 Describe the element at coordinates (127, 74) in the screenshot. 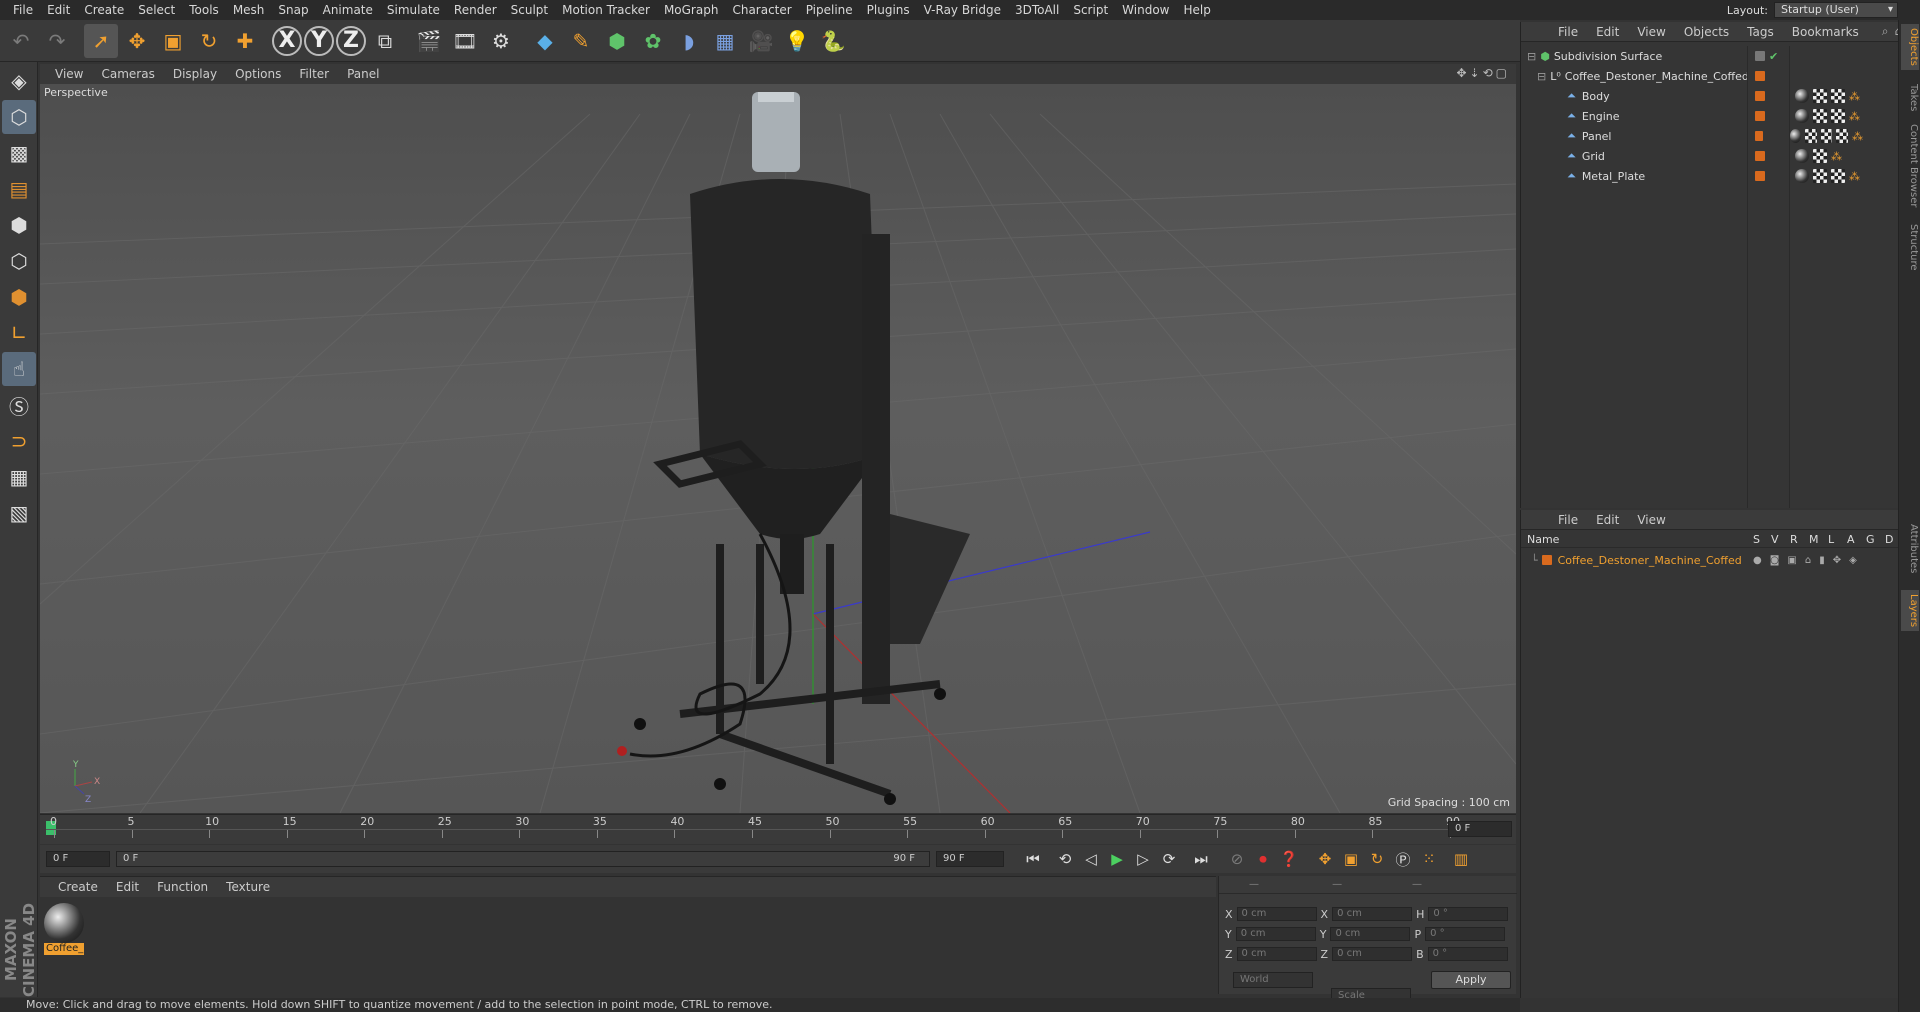

I see `viewport-menu-cameras: Cameras` at that location.